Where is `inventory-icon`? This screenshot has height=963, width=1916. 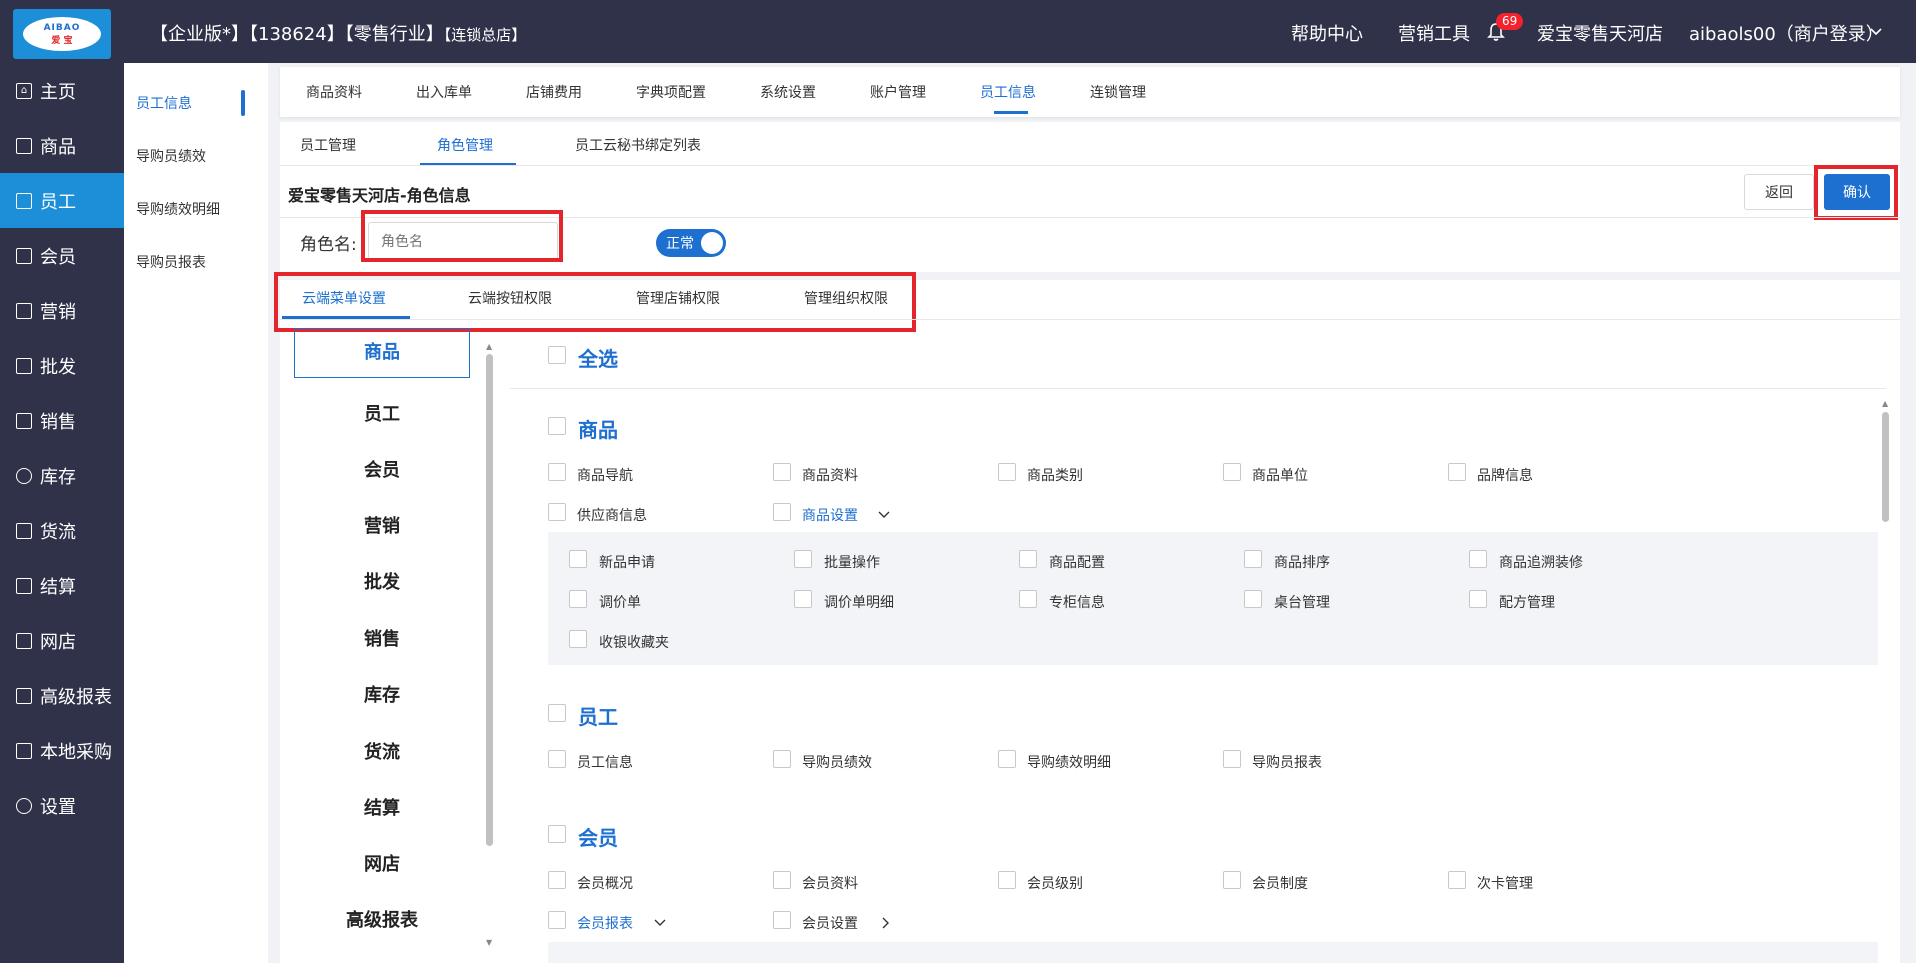
inventory-icon is located at coordinates (24, 475).